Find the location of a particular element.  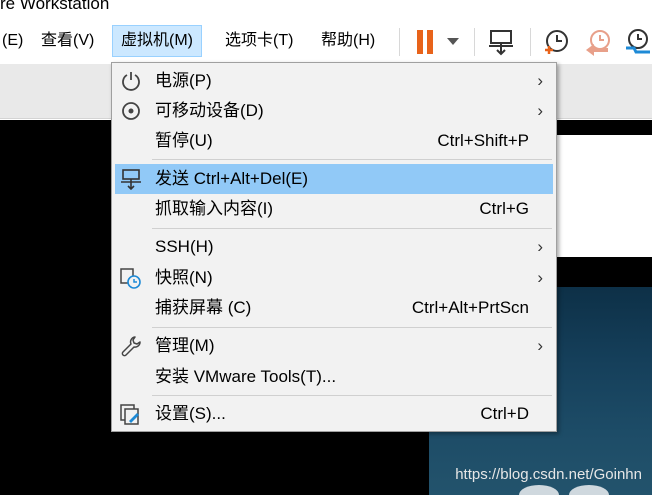

take-snapshot-icon is located at coordinates (556, 42).